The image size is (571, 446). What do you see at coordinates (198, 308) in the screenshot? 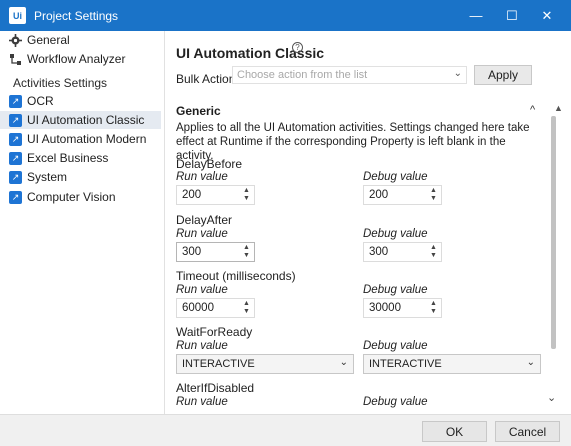
I see `spin-value: 60000` at bounding box center [198, 308].